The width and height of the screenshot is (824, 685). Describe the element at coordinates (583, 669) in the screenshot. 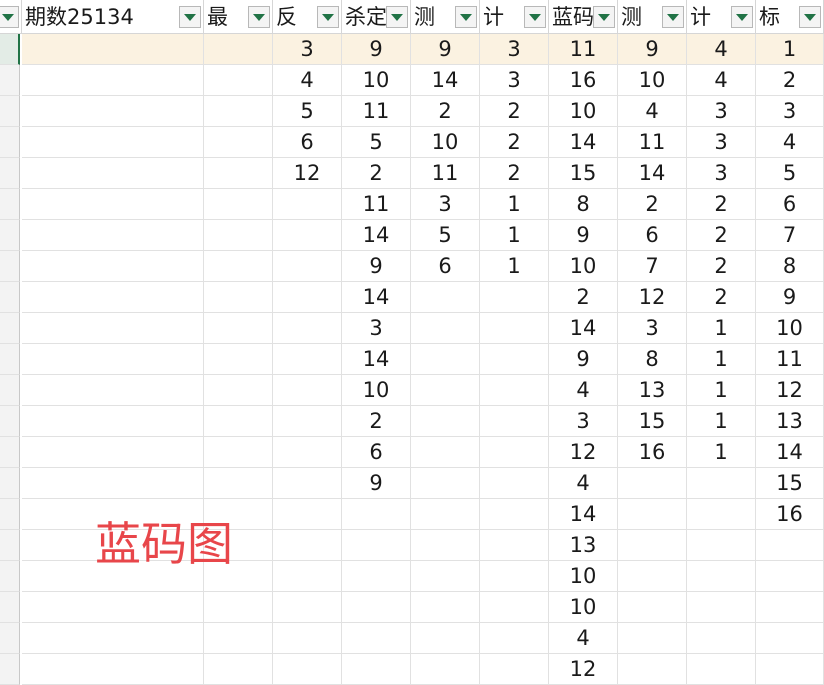

I see `cell-h: 12` at that location.